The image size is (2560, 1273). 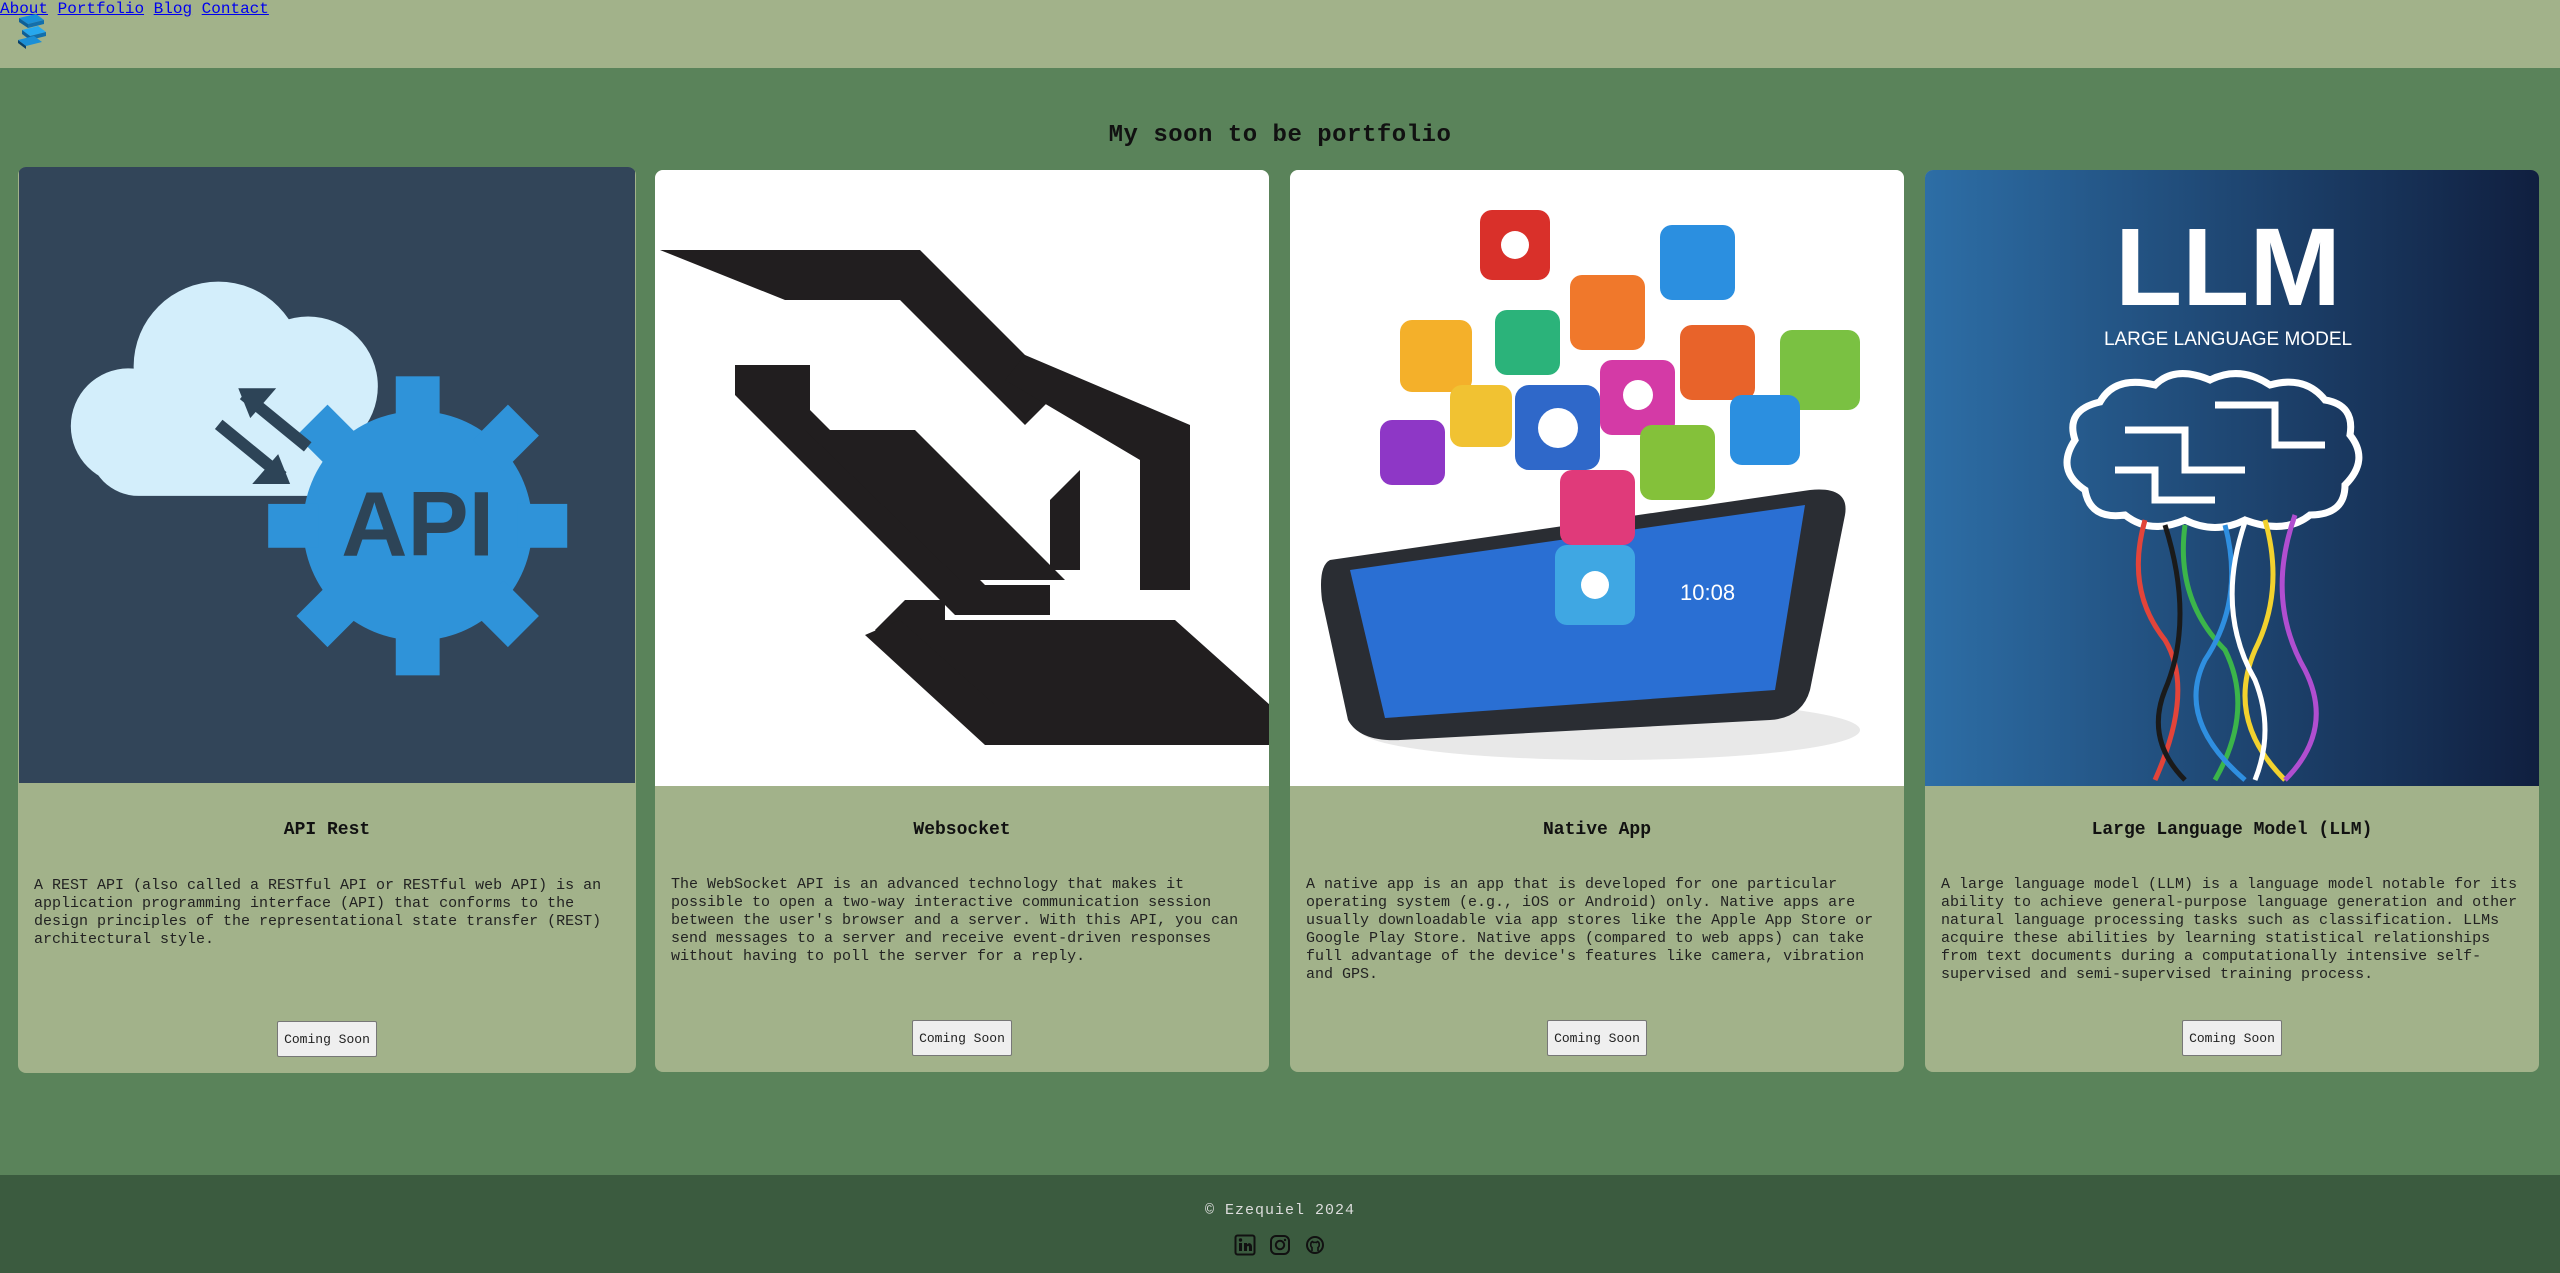 What do you see at coordinates (1280, 135) in the screenshot?
I see `page-title: My soon to be portfolio` at bounding box center [1280, 135].